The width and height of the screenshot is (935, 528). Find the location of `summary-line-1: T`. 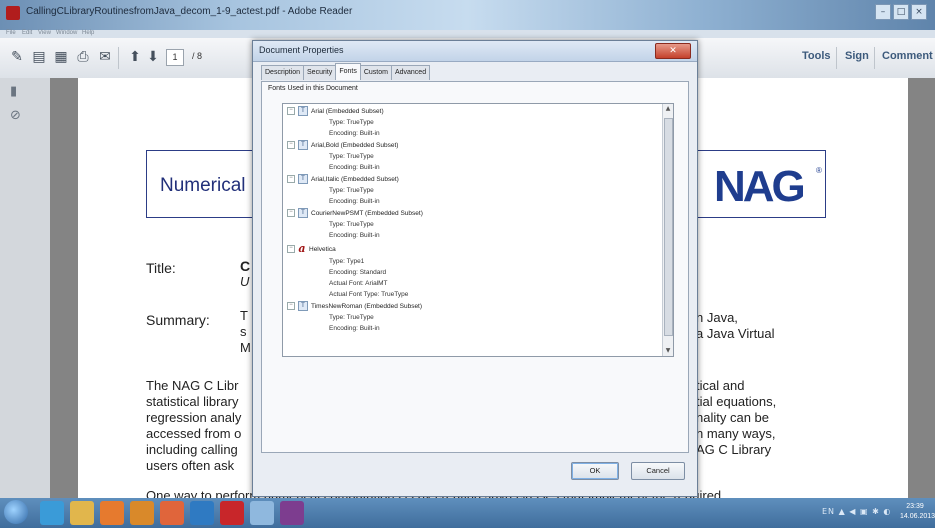

summary-line-1: T is located at coordinates (244, 315).